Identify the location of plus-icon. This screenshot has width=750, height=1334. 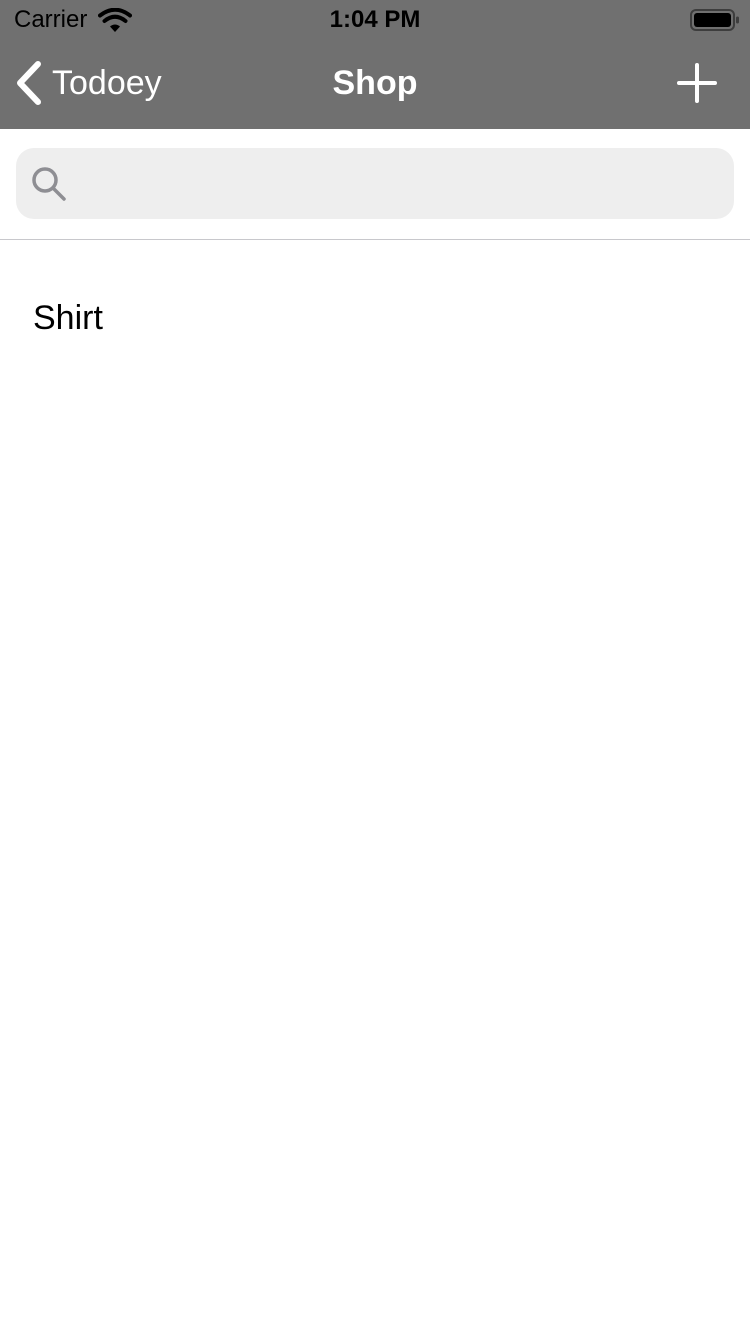
(697, 83).